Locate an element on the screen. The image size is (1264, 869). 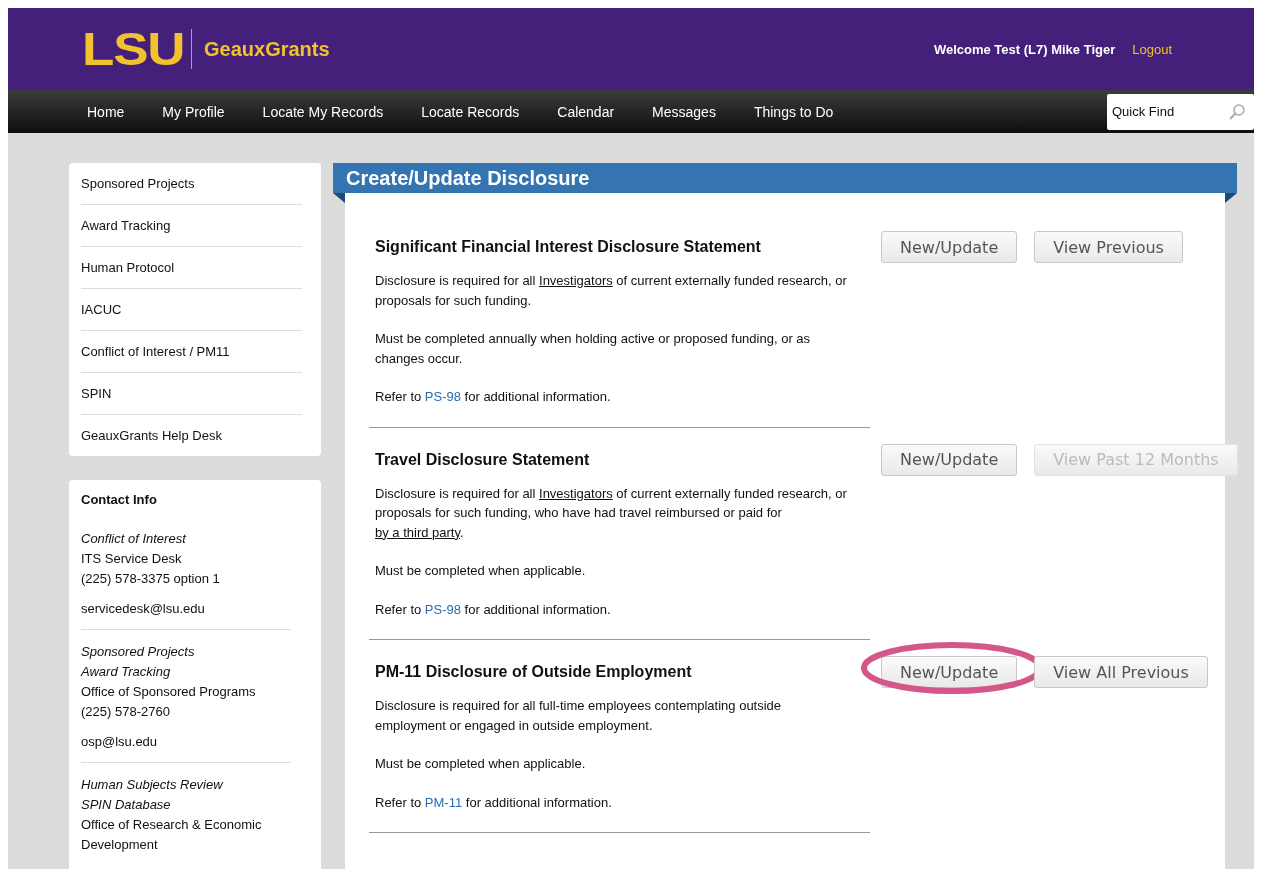
nav-item: My Profile is located at coordinates (193, 111).